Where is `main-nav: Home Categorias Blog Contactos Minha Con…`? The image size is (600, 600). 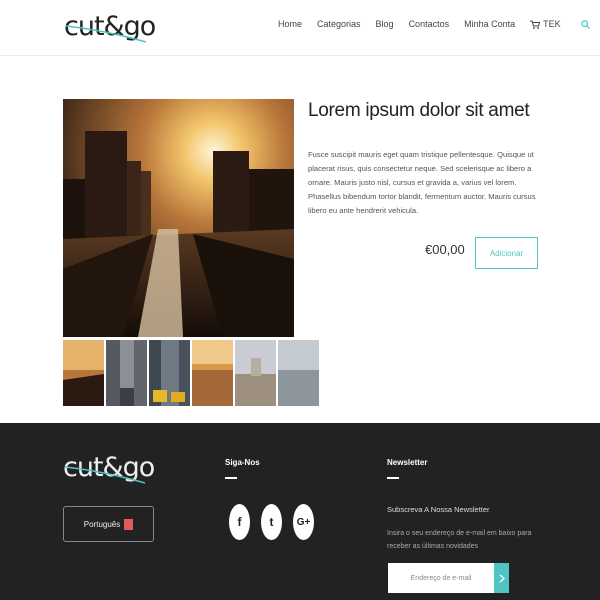
main-nav: Home Categorias Blog Contactos Minha Con… is located at coordinates (434, 24).